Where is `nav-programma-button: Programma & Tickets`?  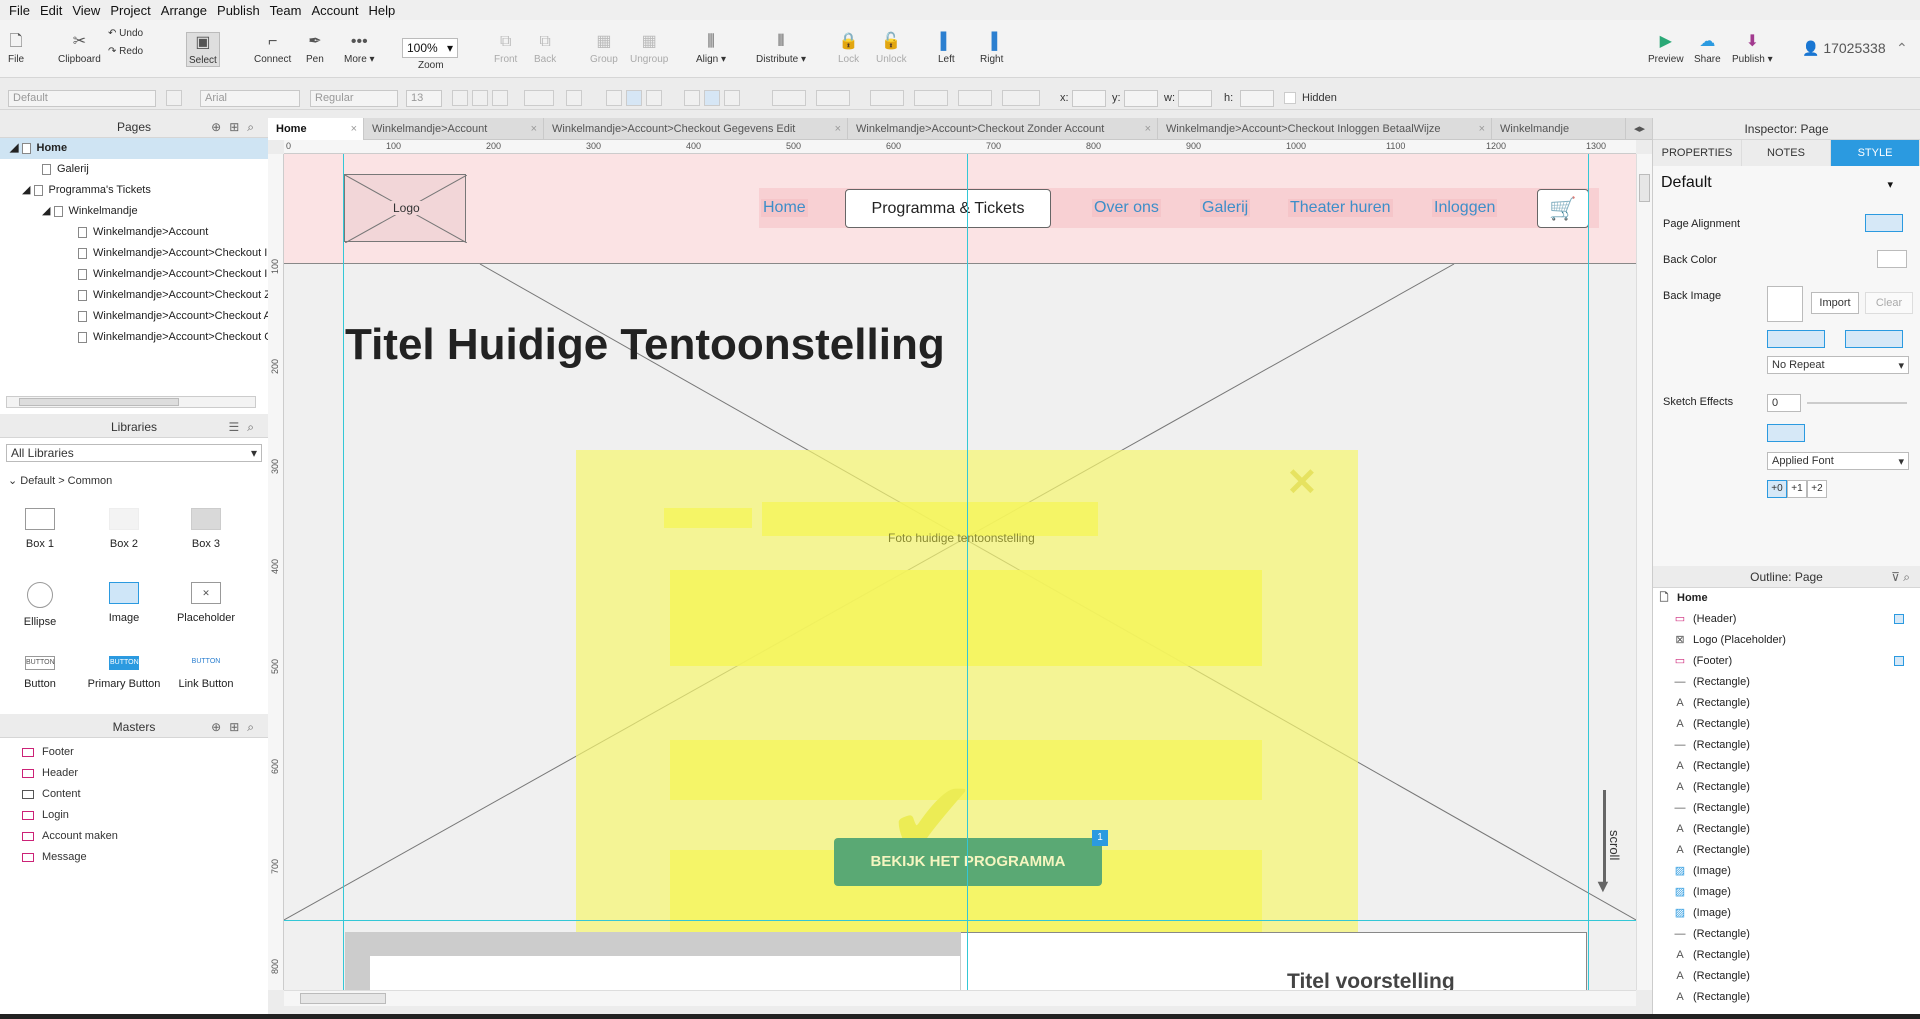
nav-programma-button: Programma & Tickets is located at coordinates (948, 208).